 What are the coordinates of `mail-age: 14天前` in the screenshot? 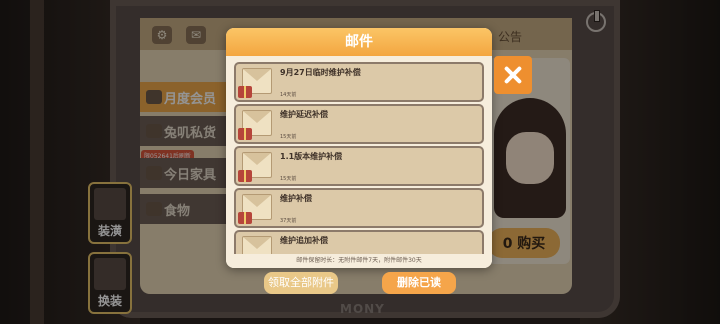 It's located at (288, 95).